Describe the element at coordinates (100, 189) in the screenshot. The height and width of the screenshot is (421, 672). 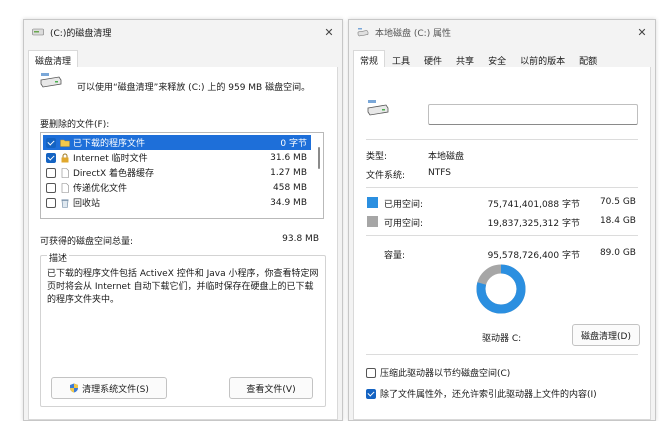
I see `file-name: 传递优化文件` at that location.